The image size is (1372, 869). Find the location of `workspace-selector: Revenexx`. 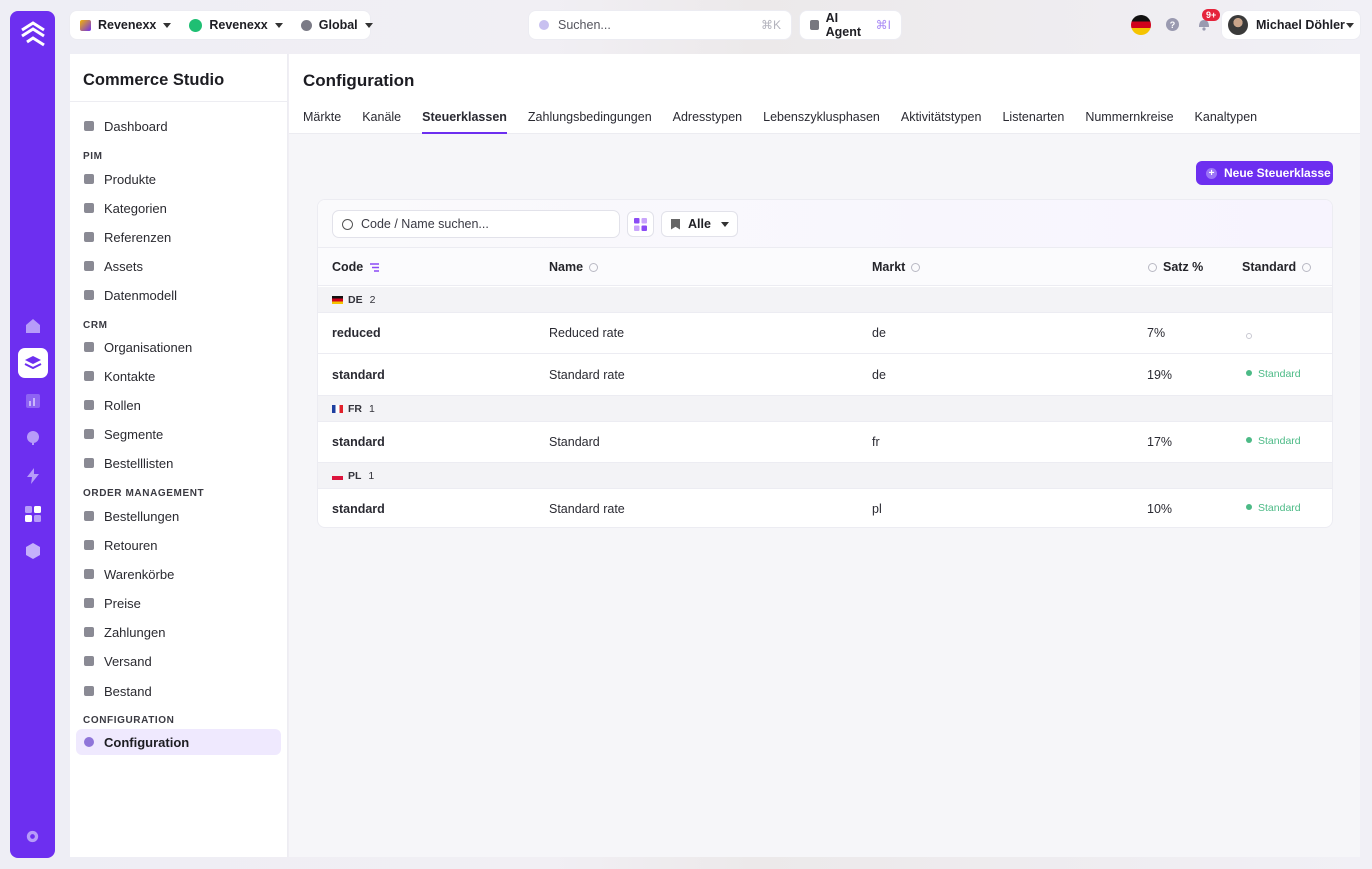

workspace-selector: Revenexx is located at coordinates (234, 25).